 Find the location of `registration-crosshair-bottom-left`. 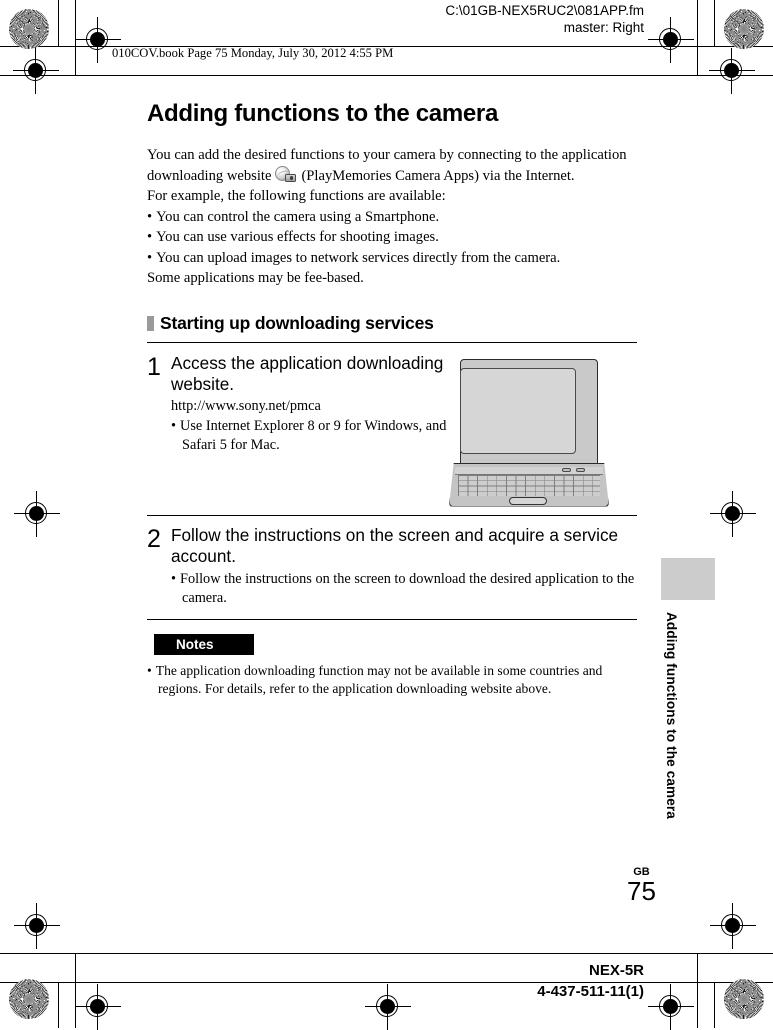

registration-crosshair-bottom-left is located at coordinates (37, 926).